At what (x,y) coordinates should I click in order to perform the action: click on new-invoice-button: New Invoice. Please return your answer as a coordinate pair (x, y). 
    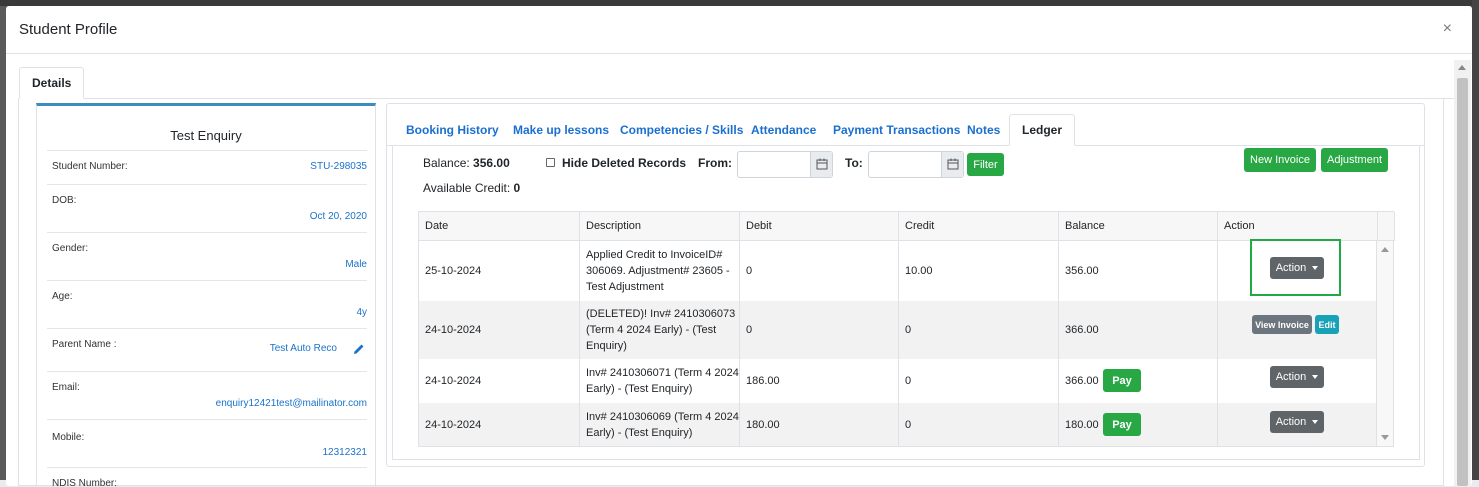
    Looking at the image, I should click on (1280, 160).